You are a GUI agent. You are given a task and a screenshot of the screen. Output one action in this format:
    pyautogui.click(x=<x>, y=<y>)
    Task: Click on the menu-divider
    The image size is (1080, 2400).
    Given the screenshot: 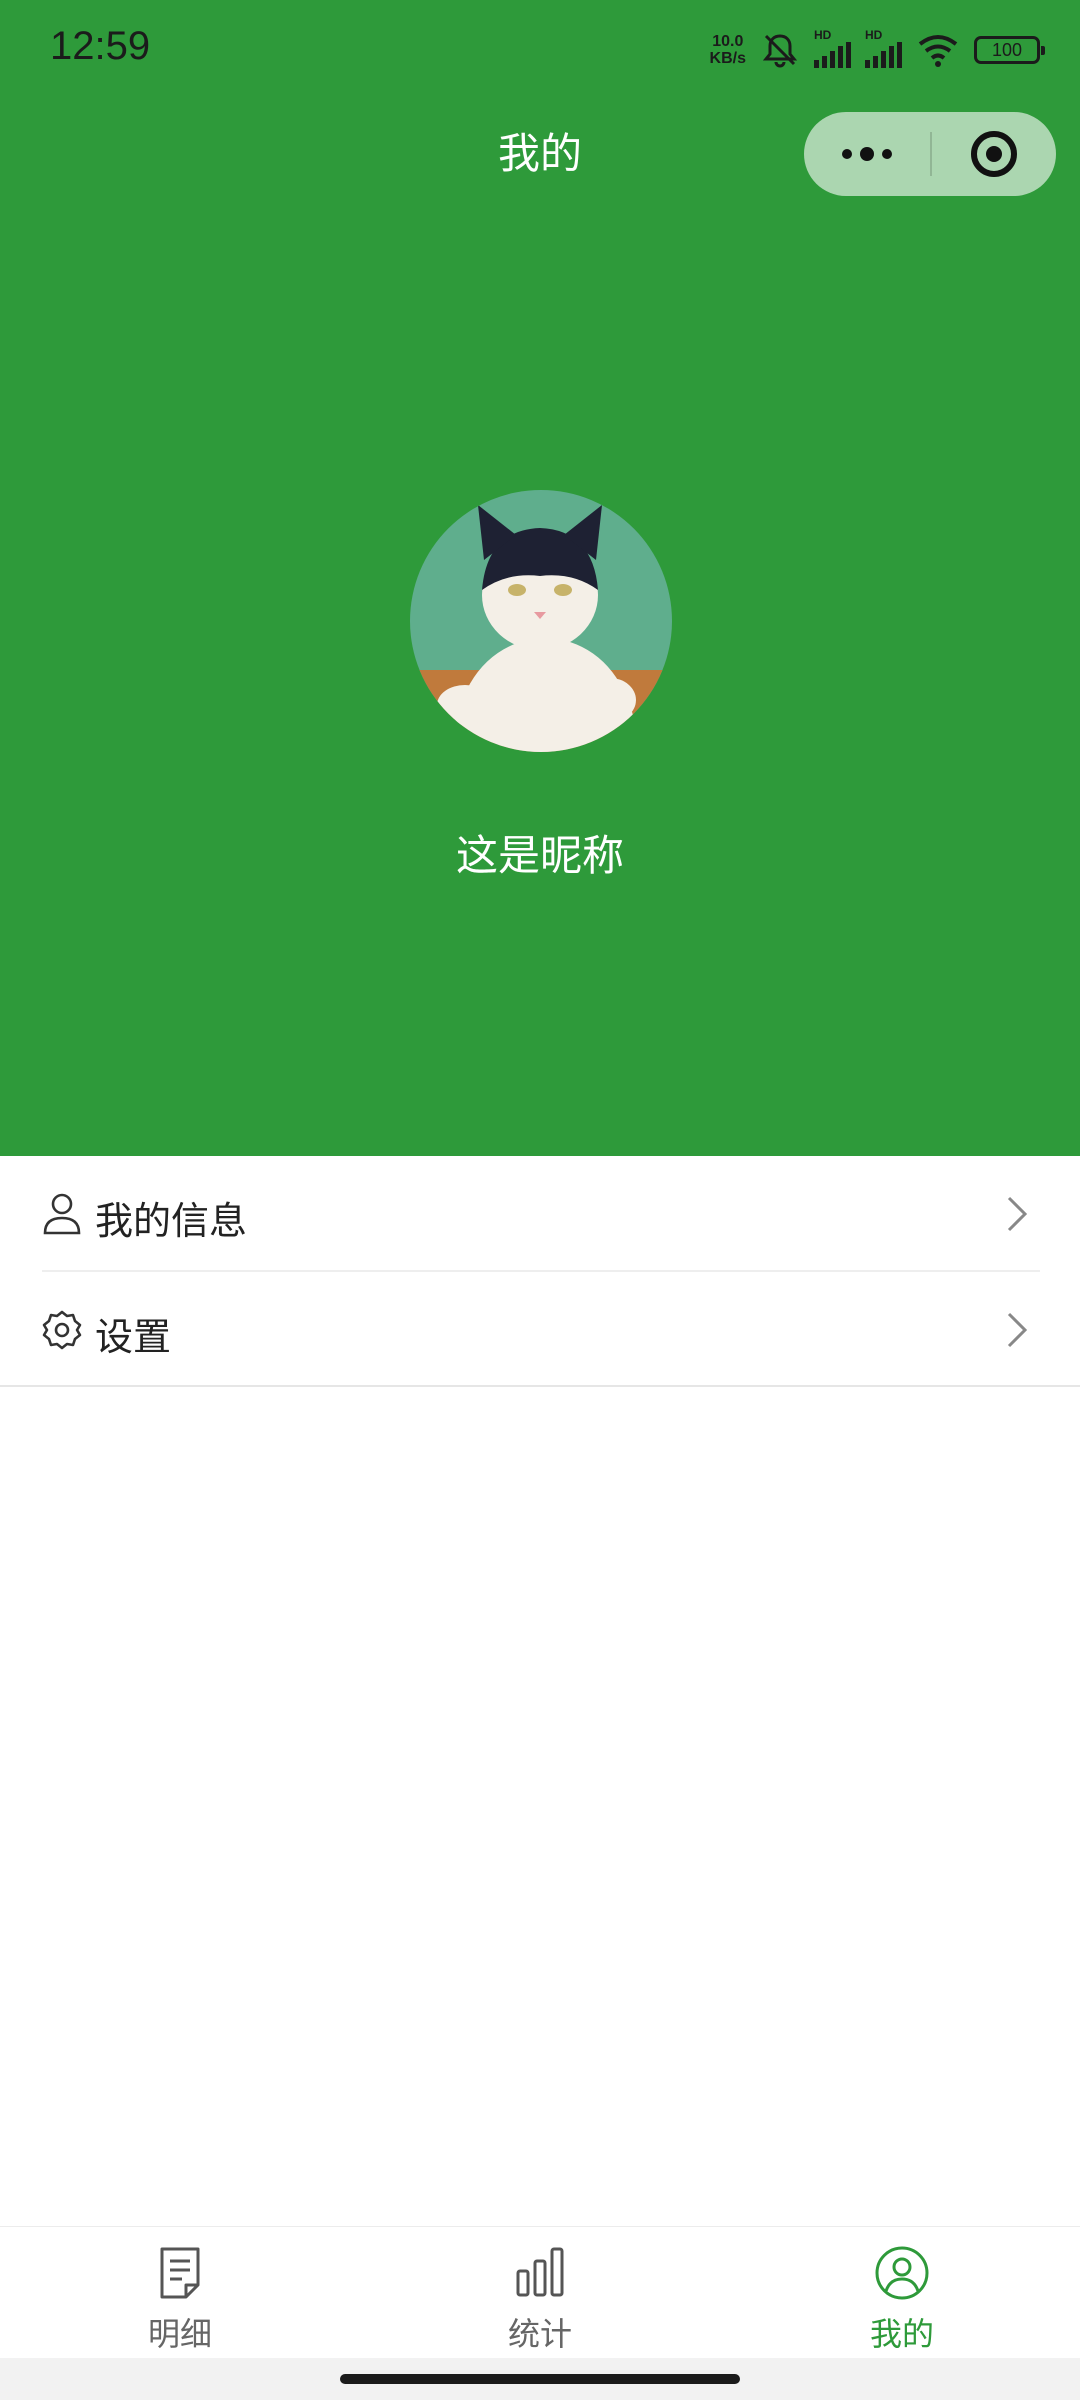 What is the action you would take?
    pyautogui.click(x=541, y=1271)
    